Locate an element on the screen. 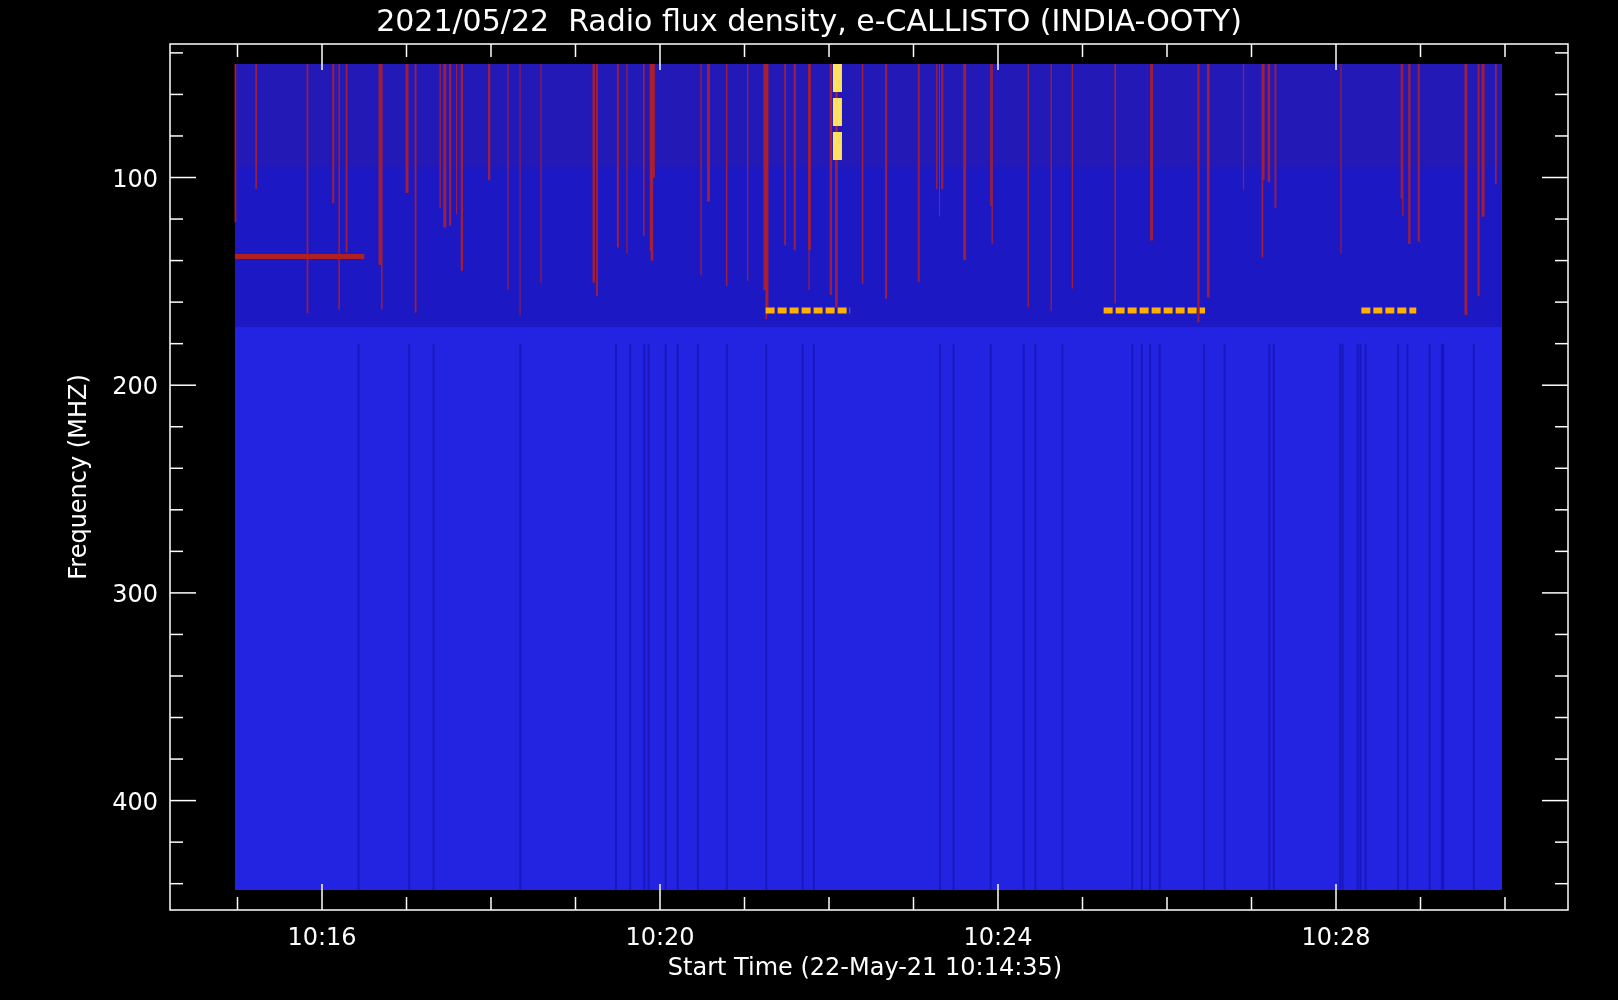 Image resolution: width=1618 pixels, height=1000 pixels. tick-label: 10:28 is located at coordinates (1336, 937).